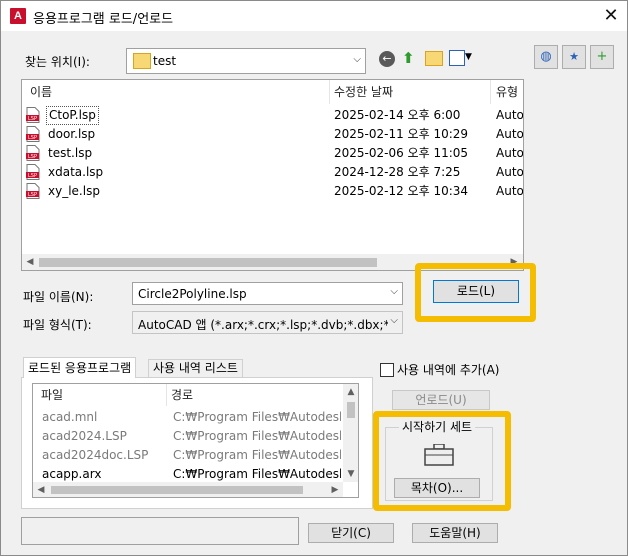  I want to click on column-header-name: 이름, so click(41, 92).